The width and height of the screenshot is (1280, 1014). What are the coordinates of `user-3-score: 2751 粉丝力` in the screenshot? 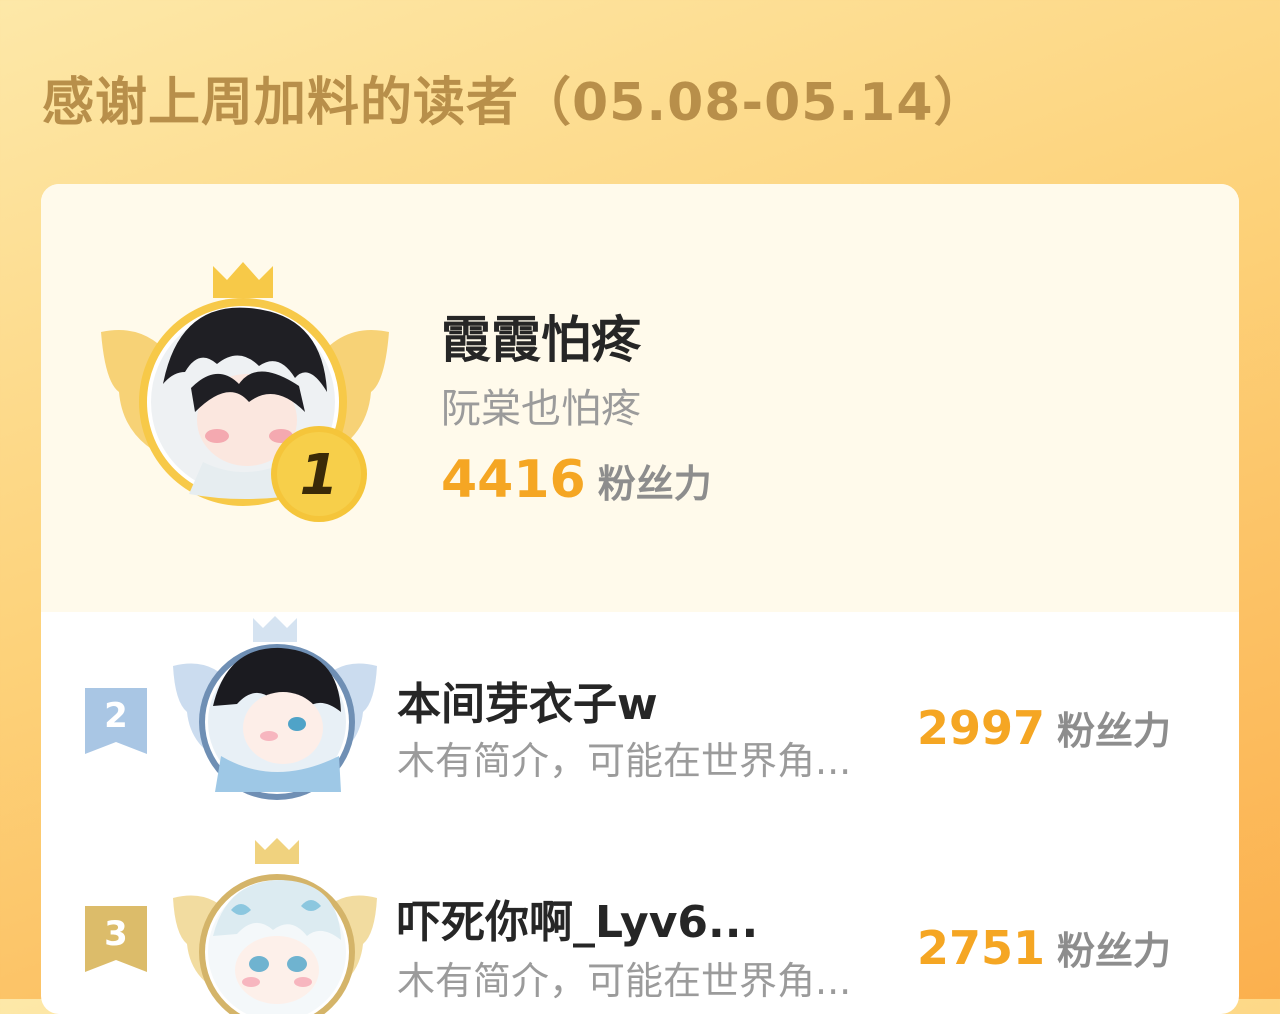 It's located at (1044, 947).